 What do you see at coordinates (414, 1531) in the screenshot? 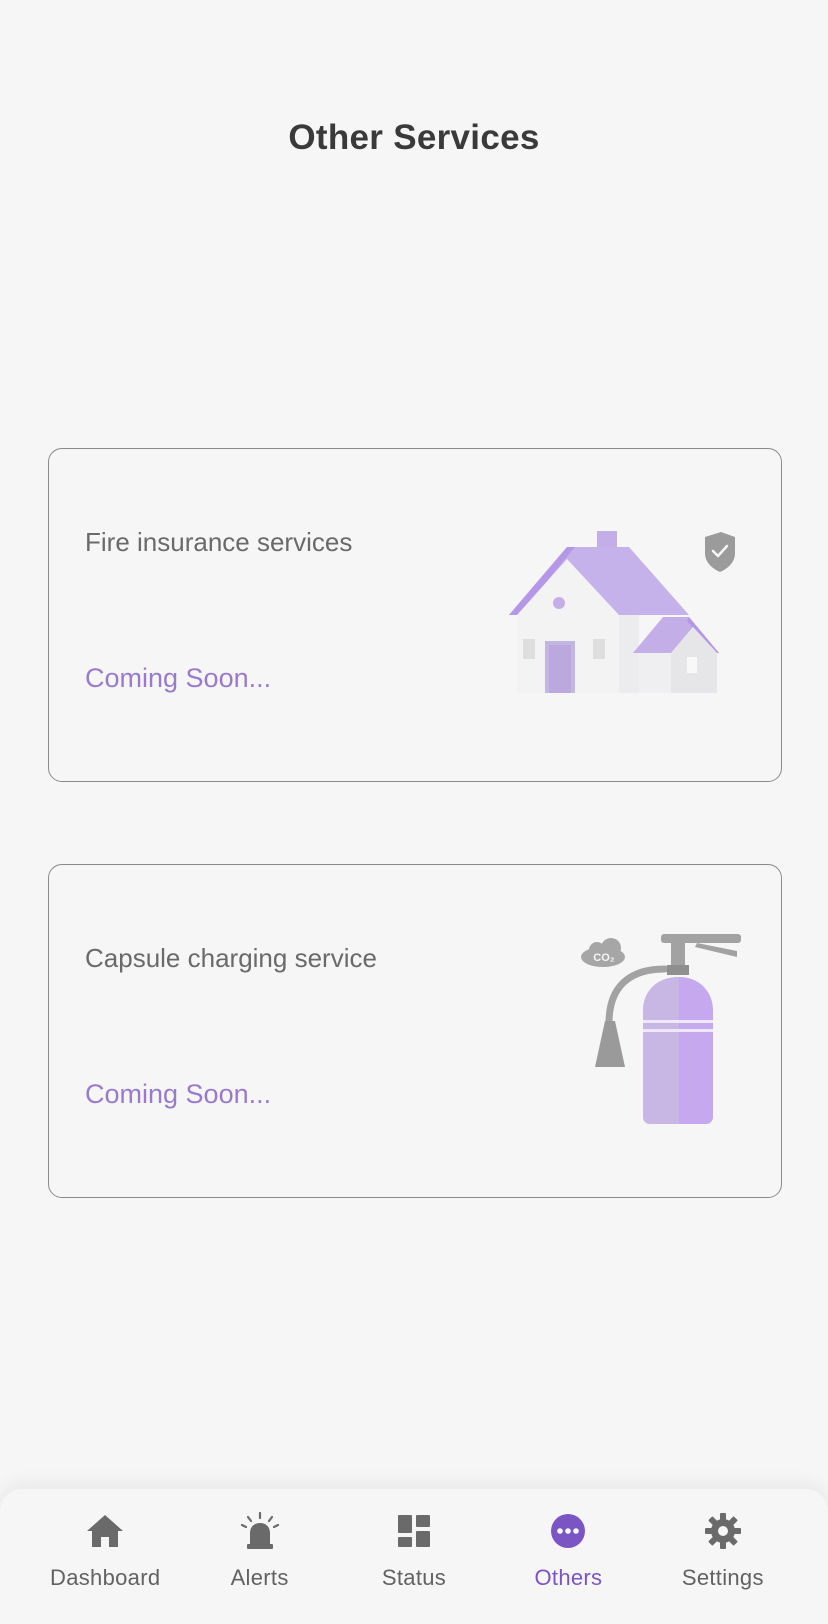
I see `grid-icon` at bounding box center [414, 1531].